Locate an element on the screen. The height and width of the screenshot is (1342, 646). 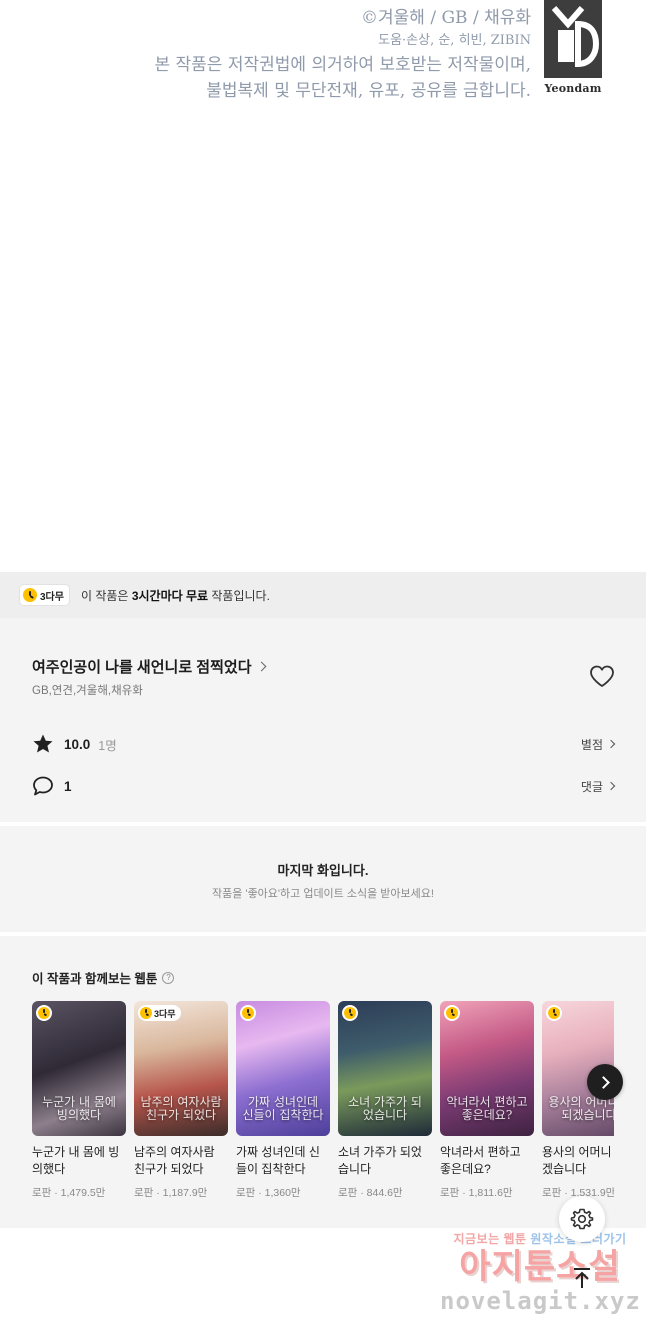
card-title: 악녀라서 편하고 좋은데요? is located at coordinates (480, 1160).